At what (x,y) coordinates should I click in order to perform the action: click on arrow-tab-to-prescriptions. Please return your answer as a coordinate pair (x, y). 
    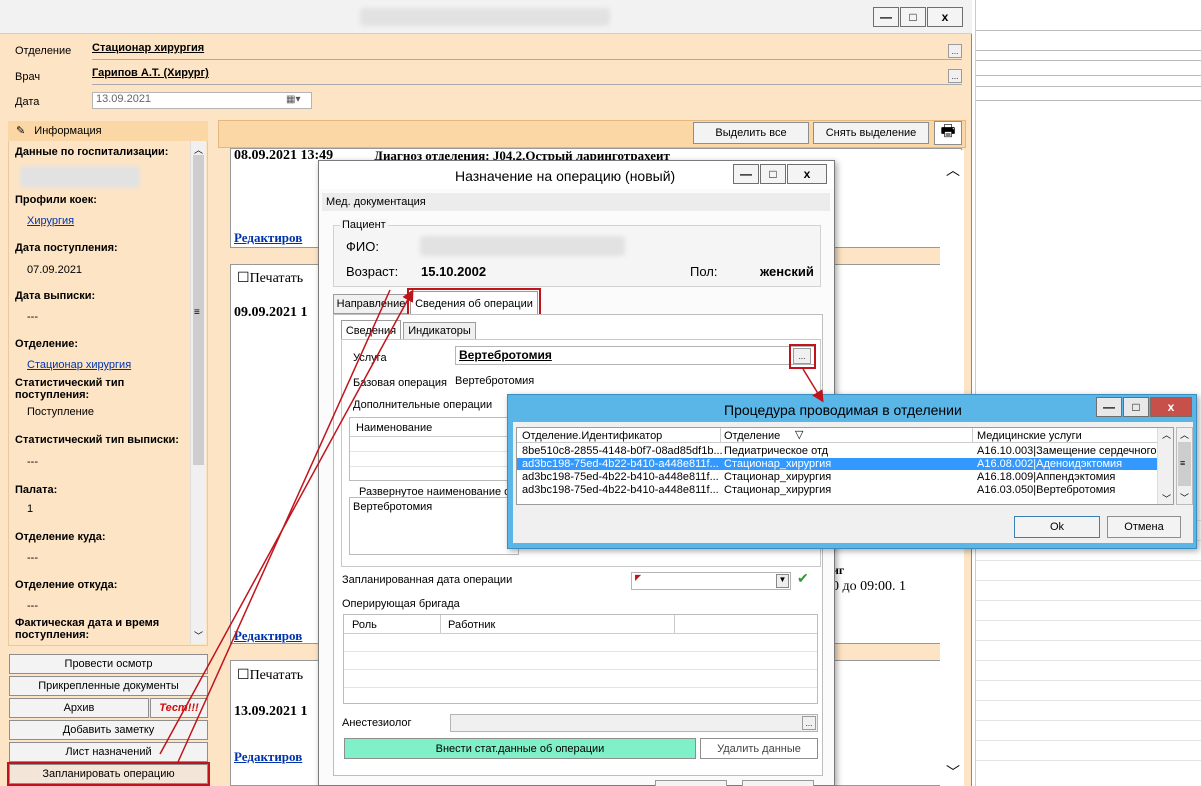
    Looking at the image, I should click on (284, 526).